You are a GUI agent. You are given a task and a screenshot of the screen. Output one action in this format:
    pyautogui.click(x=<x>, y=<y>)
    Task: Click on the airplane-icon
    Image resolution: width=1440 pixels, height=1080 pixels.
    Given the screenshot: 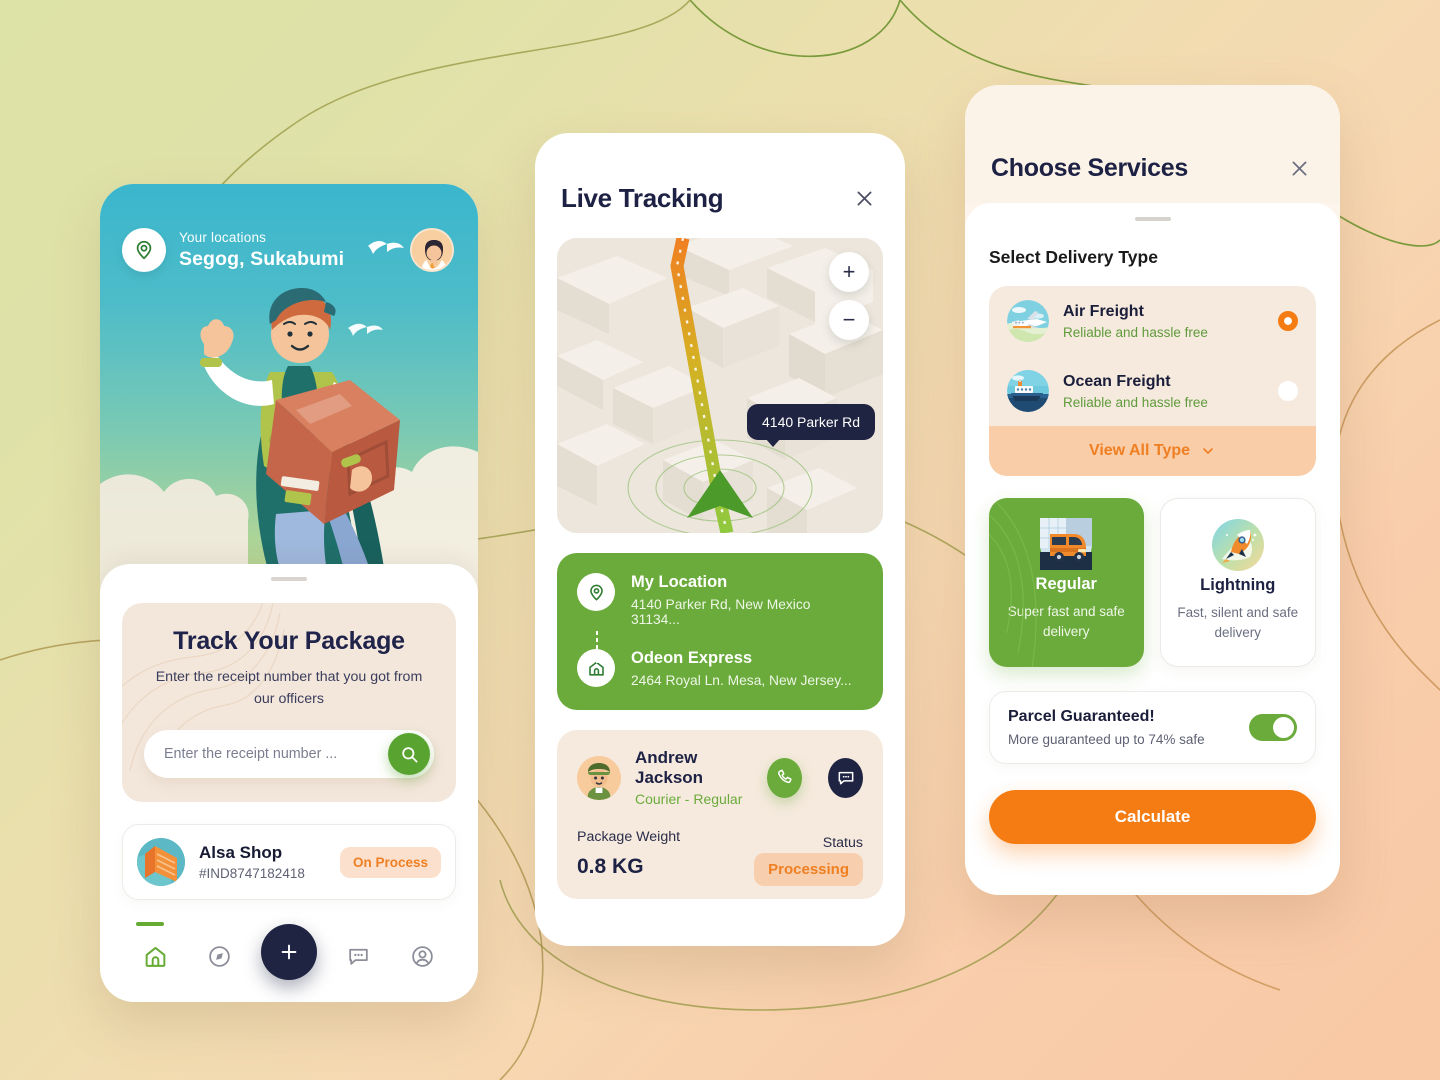 What is the action you would take?
    pyautogui.click(x=1028, y=321)
    